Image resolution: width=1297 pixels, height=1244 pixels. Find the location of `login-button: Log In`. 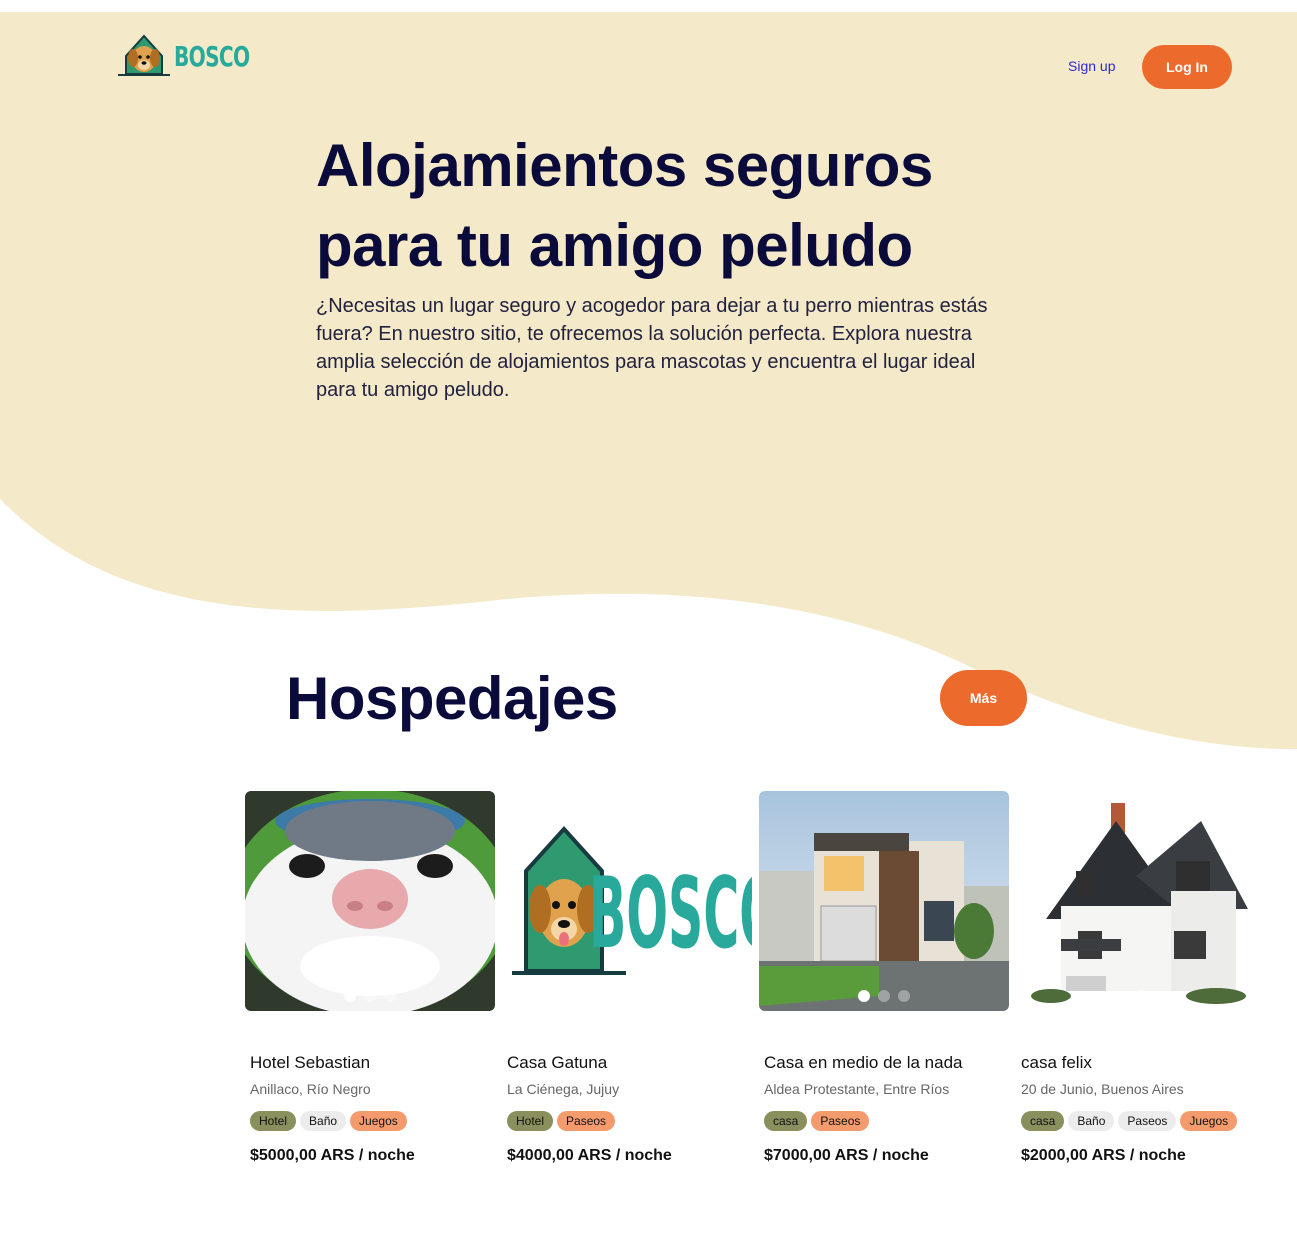

login-button: Log In is located at coordinates (1187, 67).